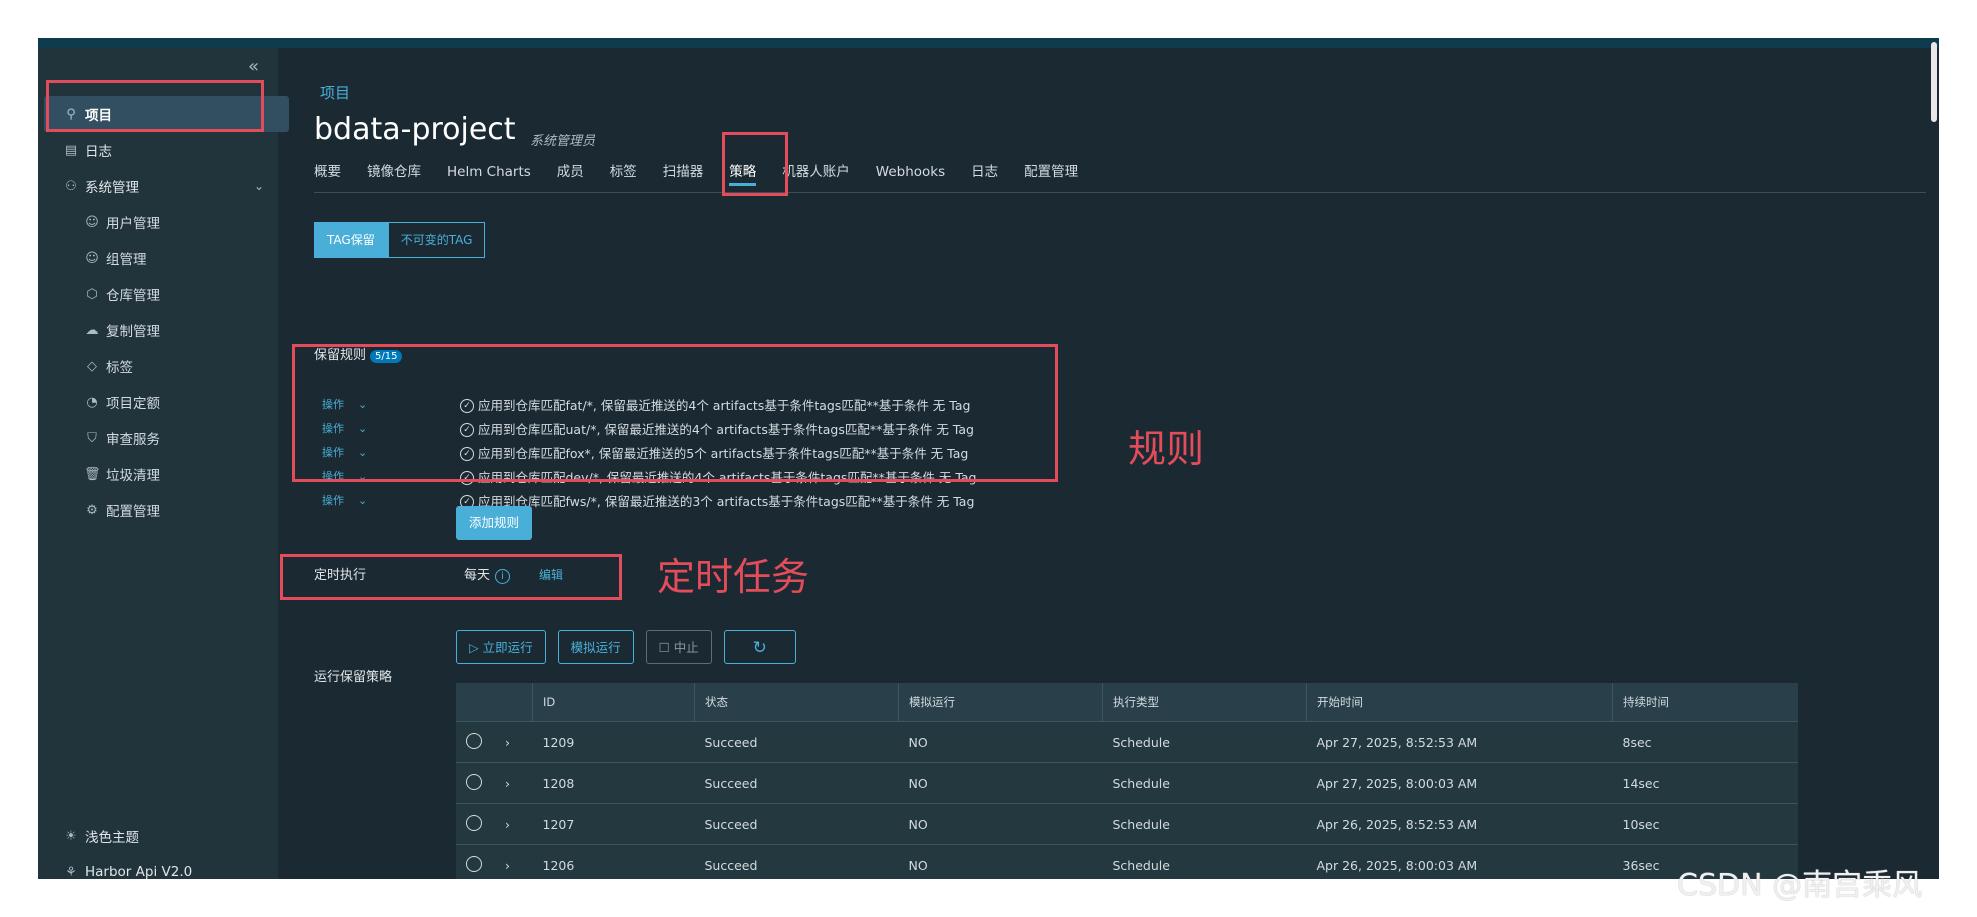 The width and height of the screenshot is (1977, 917). Describe the element at coordinates (133, 476) in the screenshot. I see `sidebar-item-label: 垃圾清理` at that location.